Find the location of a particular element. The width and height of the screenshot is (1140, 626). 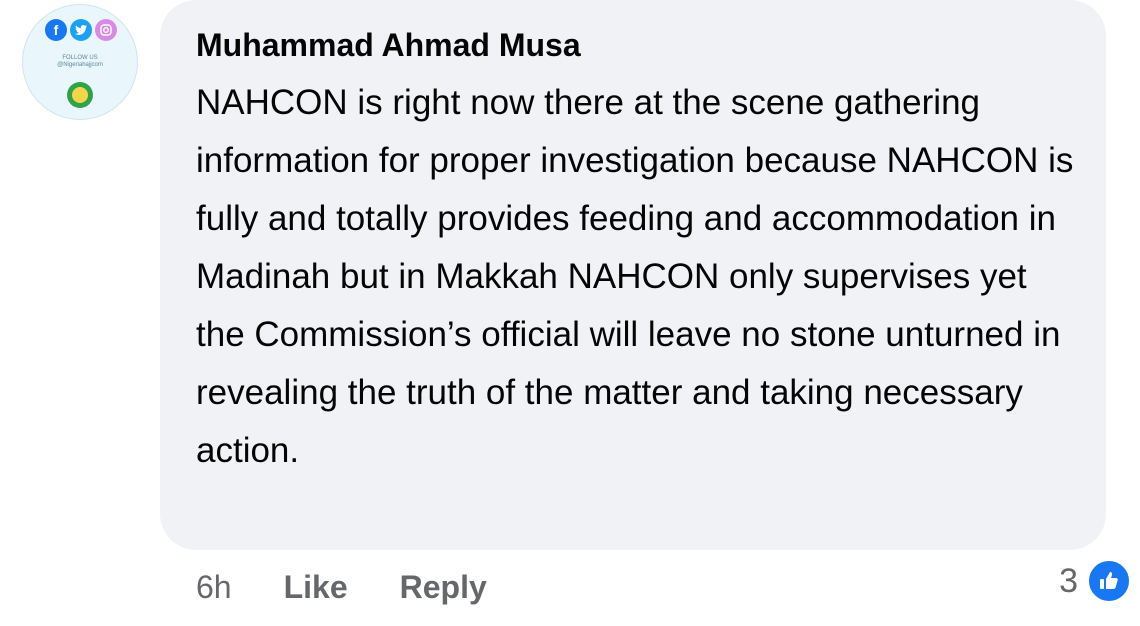

comment-actions: 6h Like Reply is located at coordinates (341, 587).